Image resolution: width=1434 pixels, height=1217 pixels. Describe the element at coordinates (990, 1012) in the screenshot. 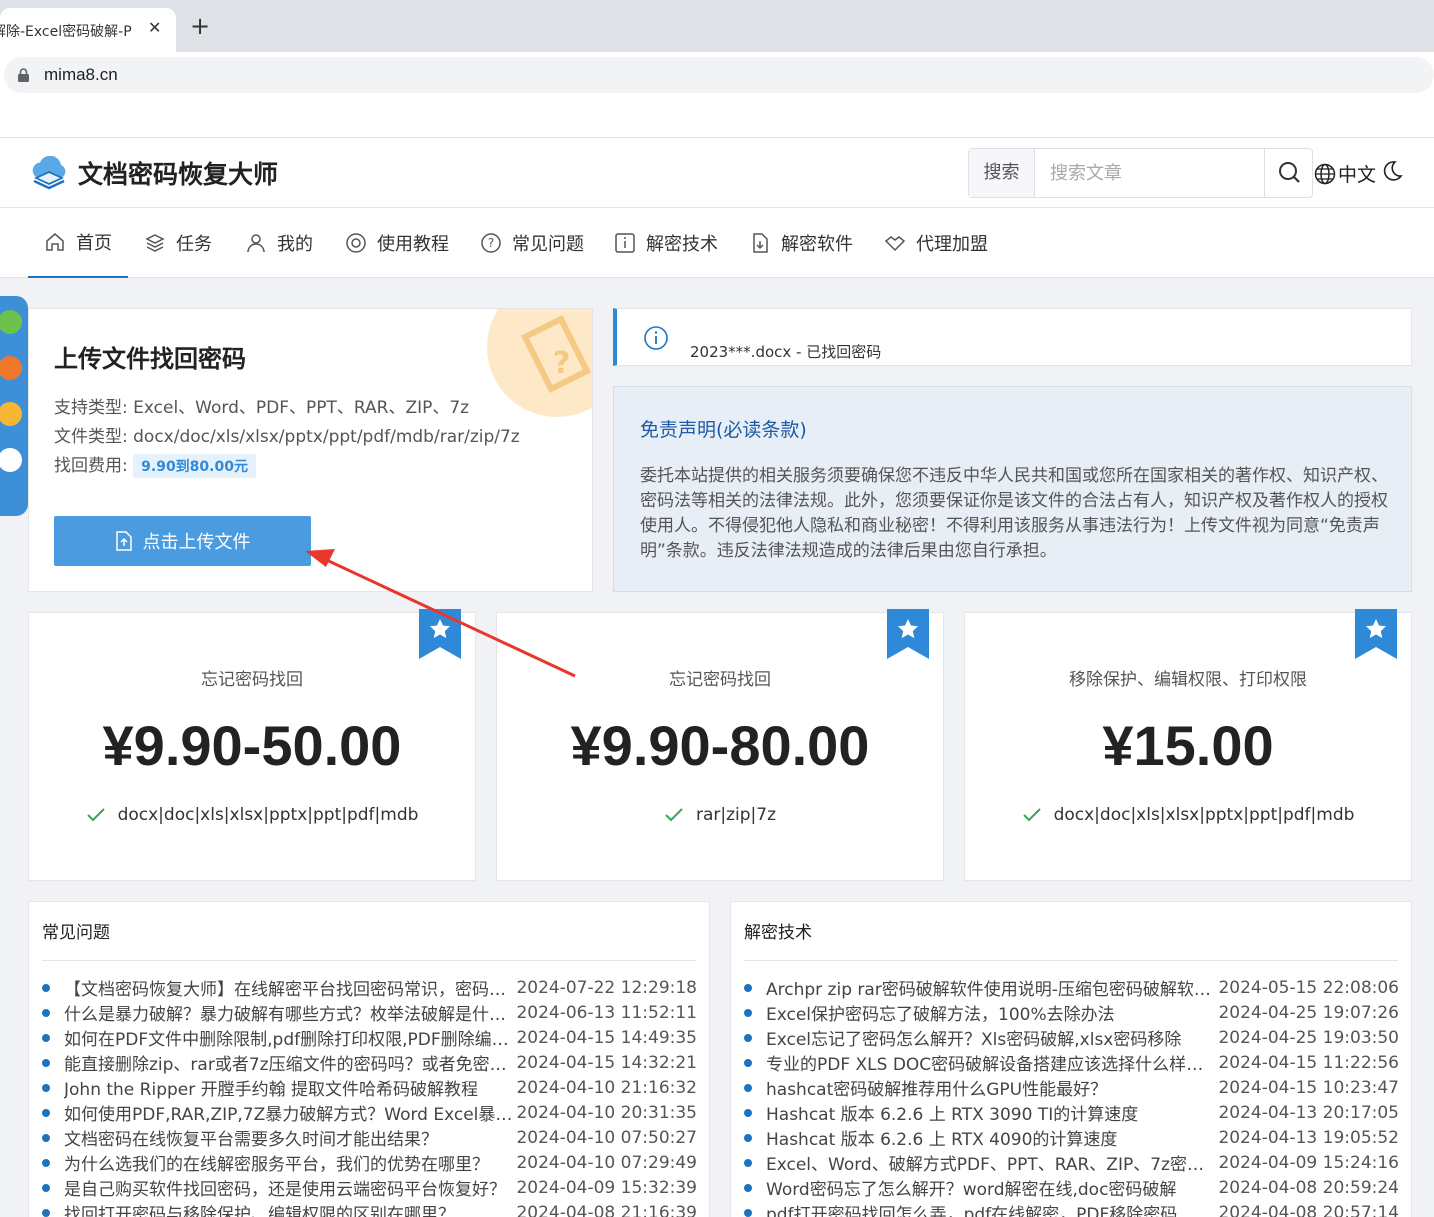

I see `list-item-title: Excel保护密码忘了破解方法，100%去除办法` at that location.